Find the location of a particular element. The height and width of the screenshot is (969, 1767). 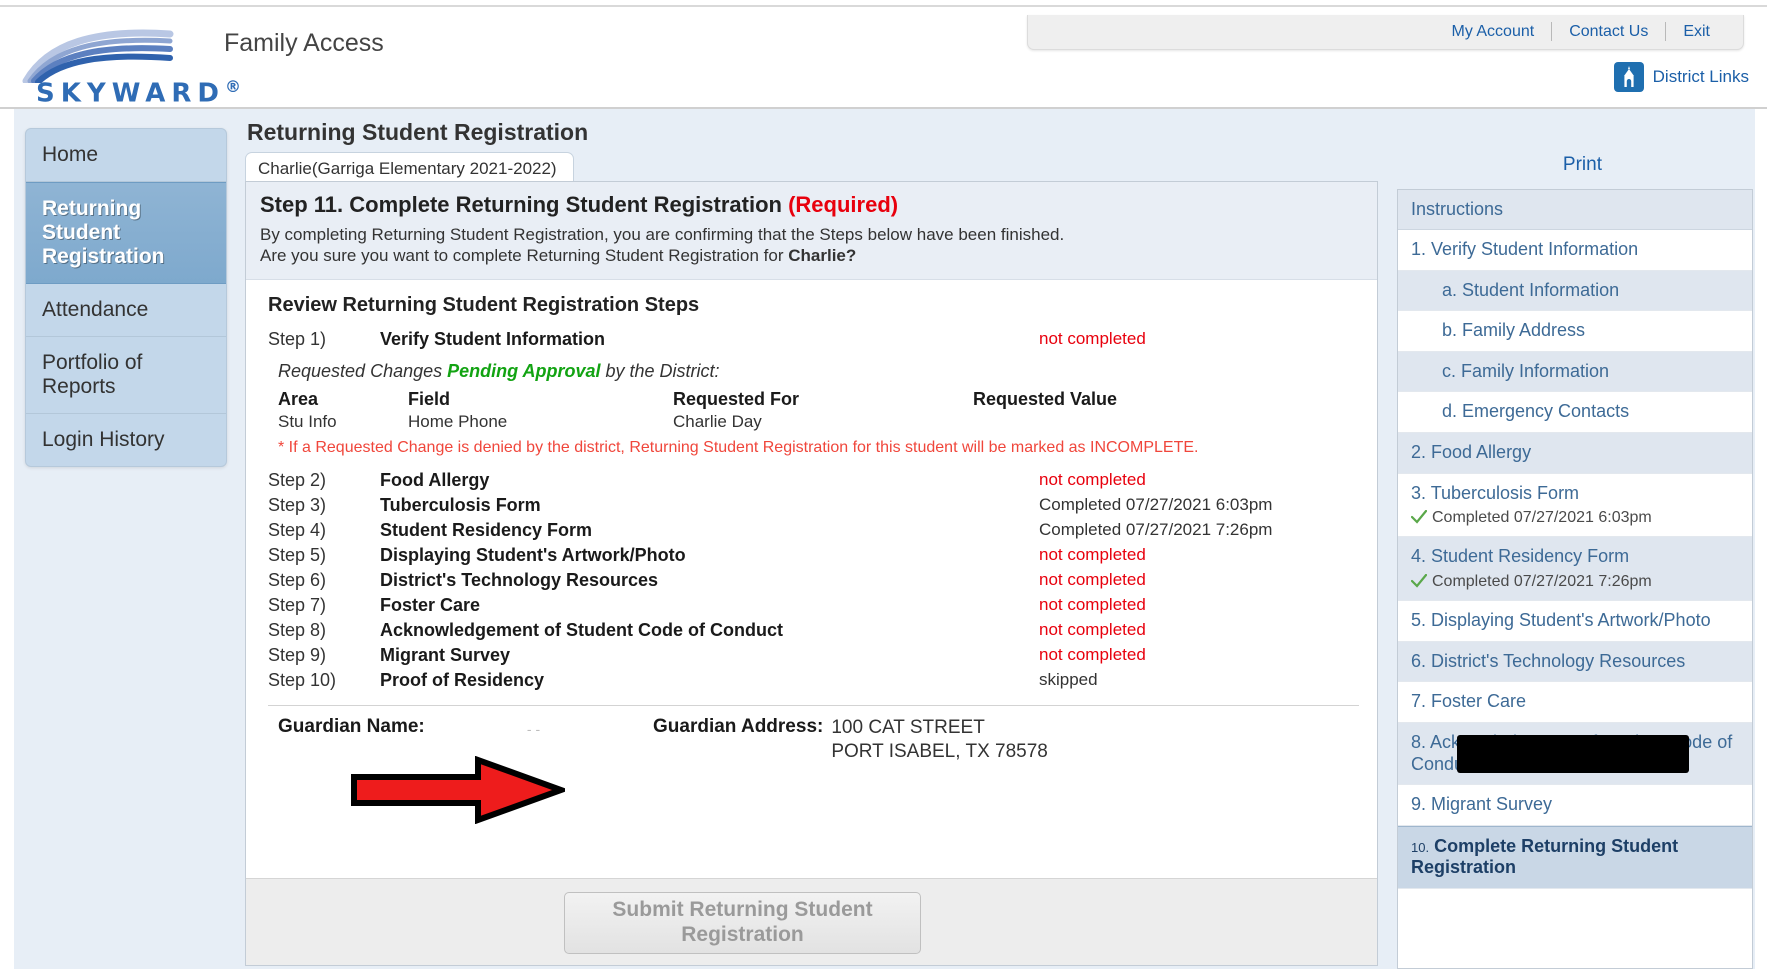

sidebar-item-portfolio-of-reports: Portfolio of Reports is located at coordinates (126, 375).